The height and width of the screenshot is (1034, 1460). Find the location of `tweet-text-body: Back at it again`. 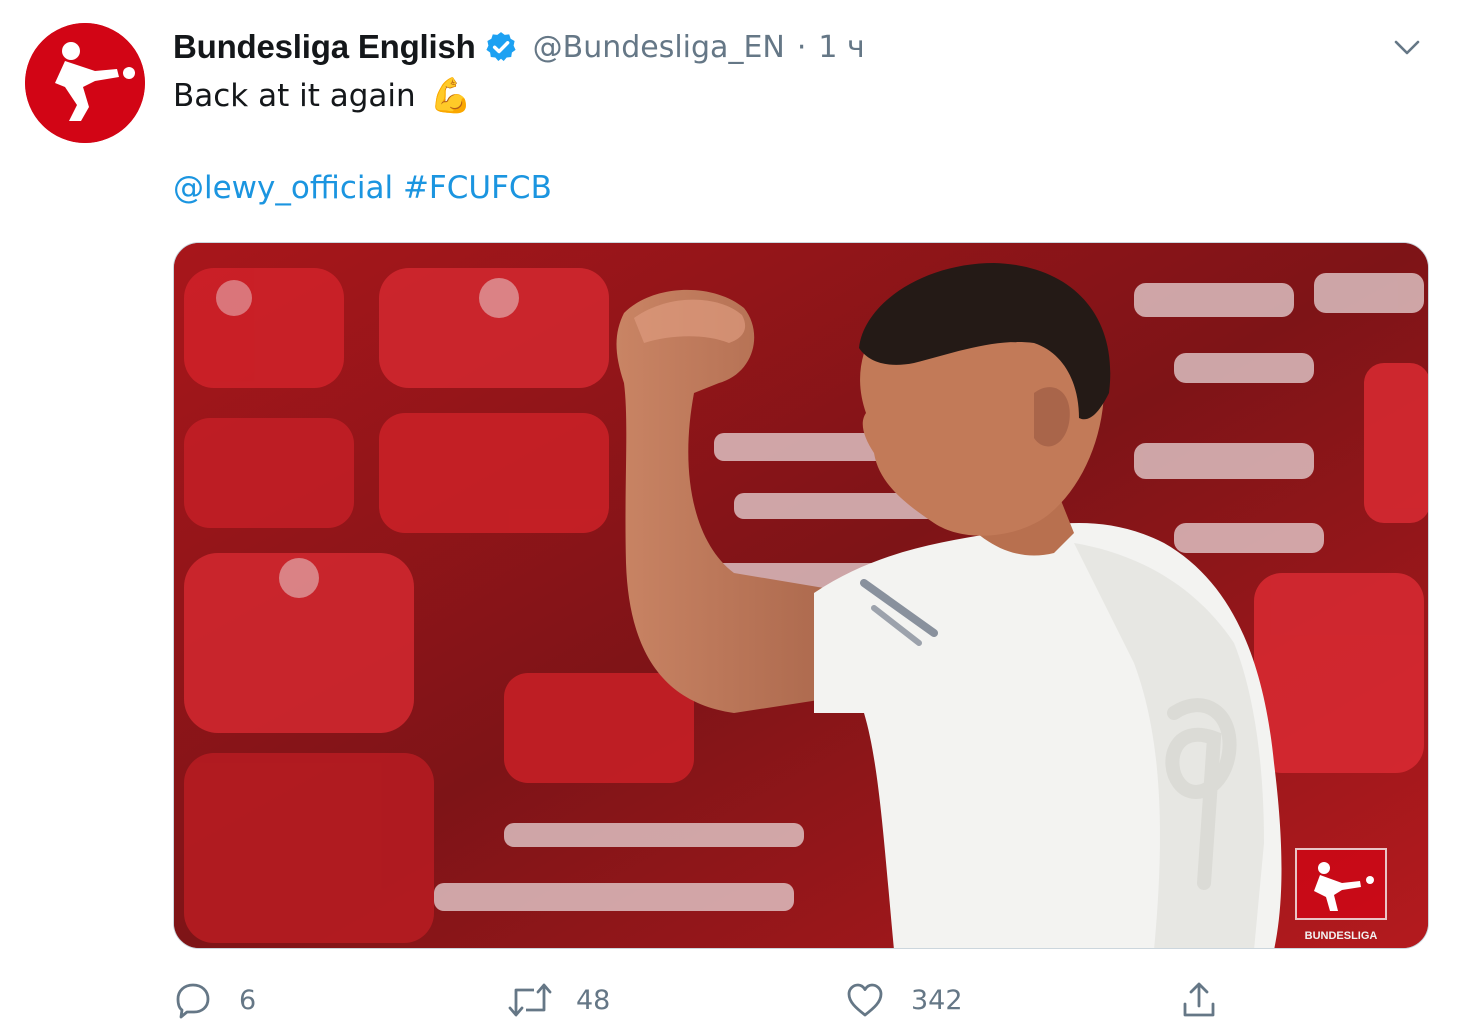

tweet-text-body: Back at it again is located at coordinates (294, 96).